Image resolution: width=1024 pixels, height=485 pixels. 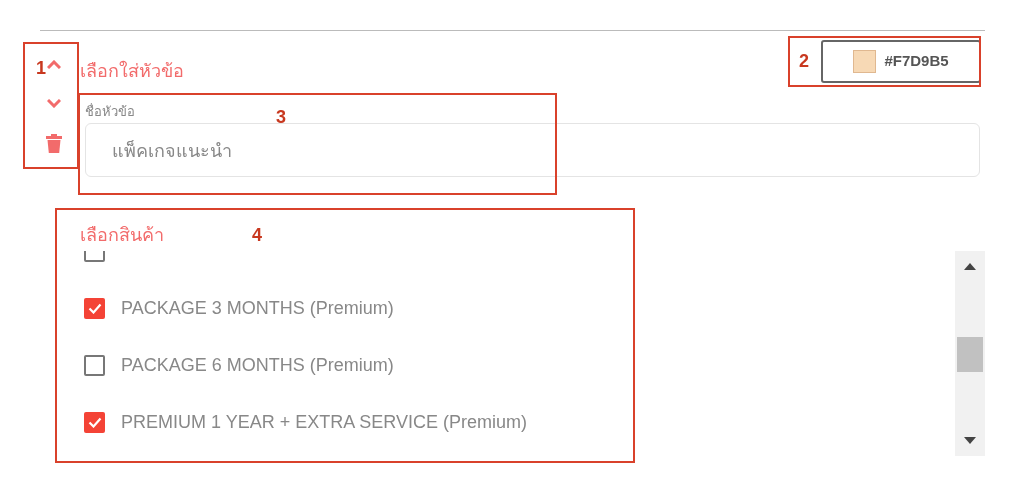 What do you see at coordinates (257, 235) in the screenshot?
I see `callout-number: 4` at bounding box center [257, 235].